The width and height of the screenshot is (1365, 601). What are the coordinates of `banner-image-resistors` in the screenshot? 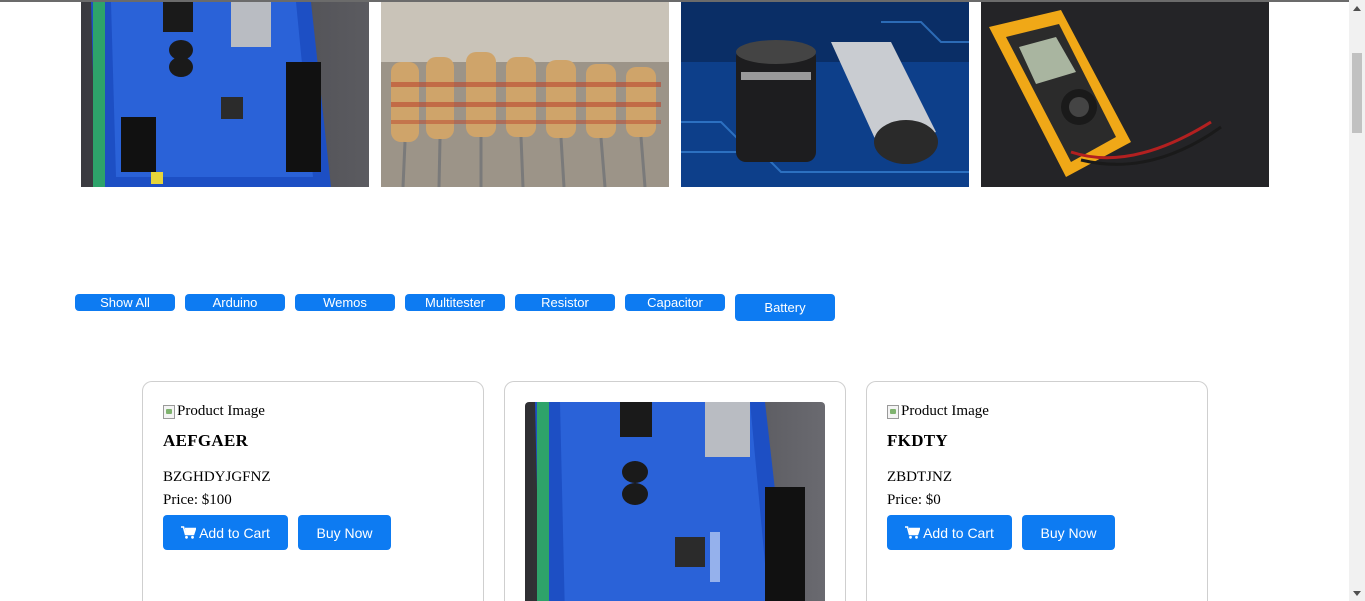 It's located at (525, 94).